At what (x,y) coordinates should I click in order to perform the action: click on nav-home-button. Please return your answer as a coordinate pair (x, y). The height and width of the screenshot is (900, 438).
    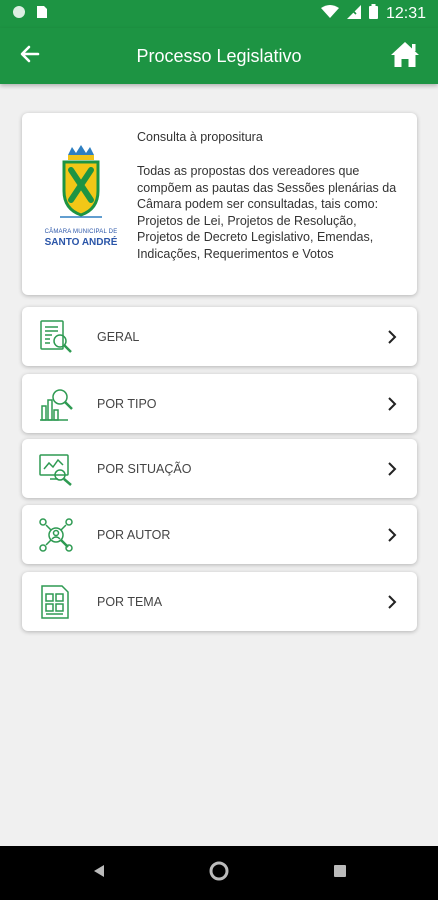
    Looking at the image, I should click on (219, 873).